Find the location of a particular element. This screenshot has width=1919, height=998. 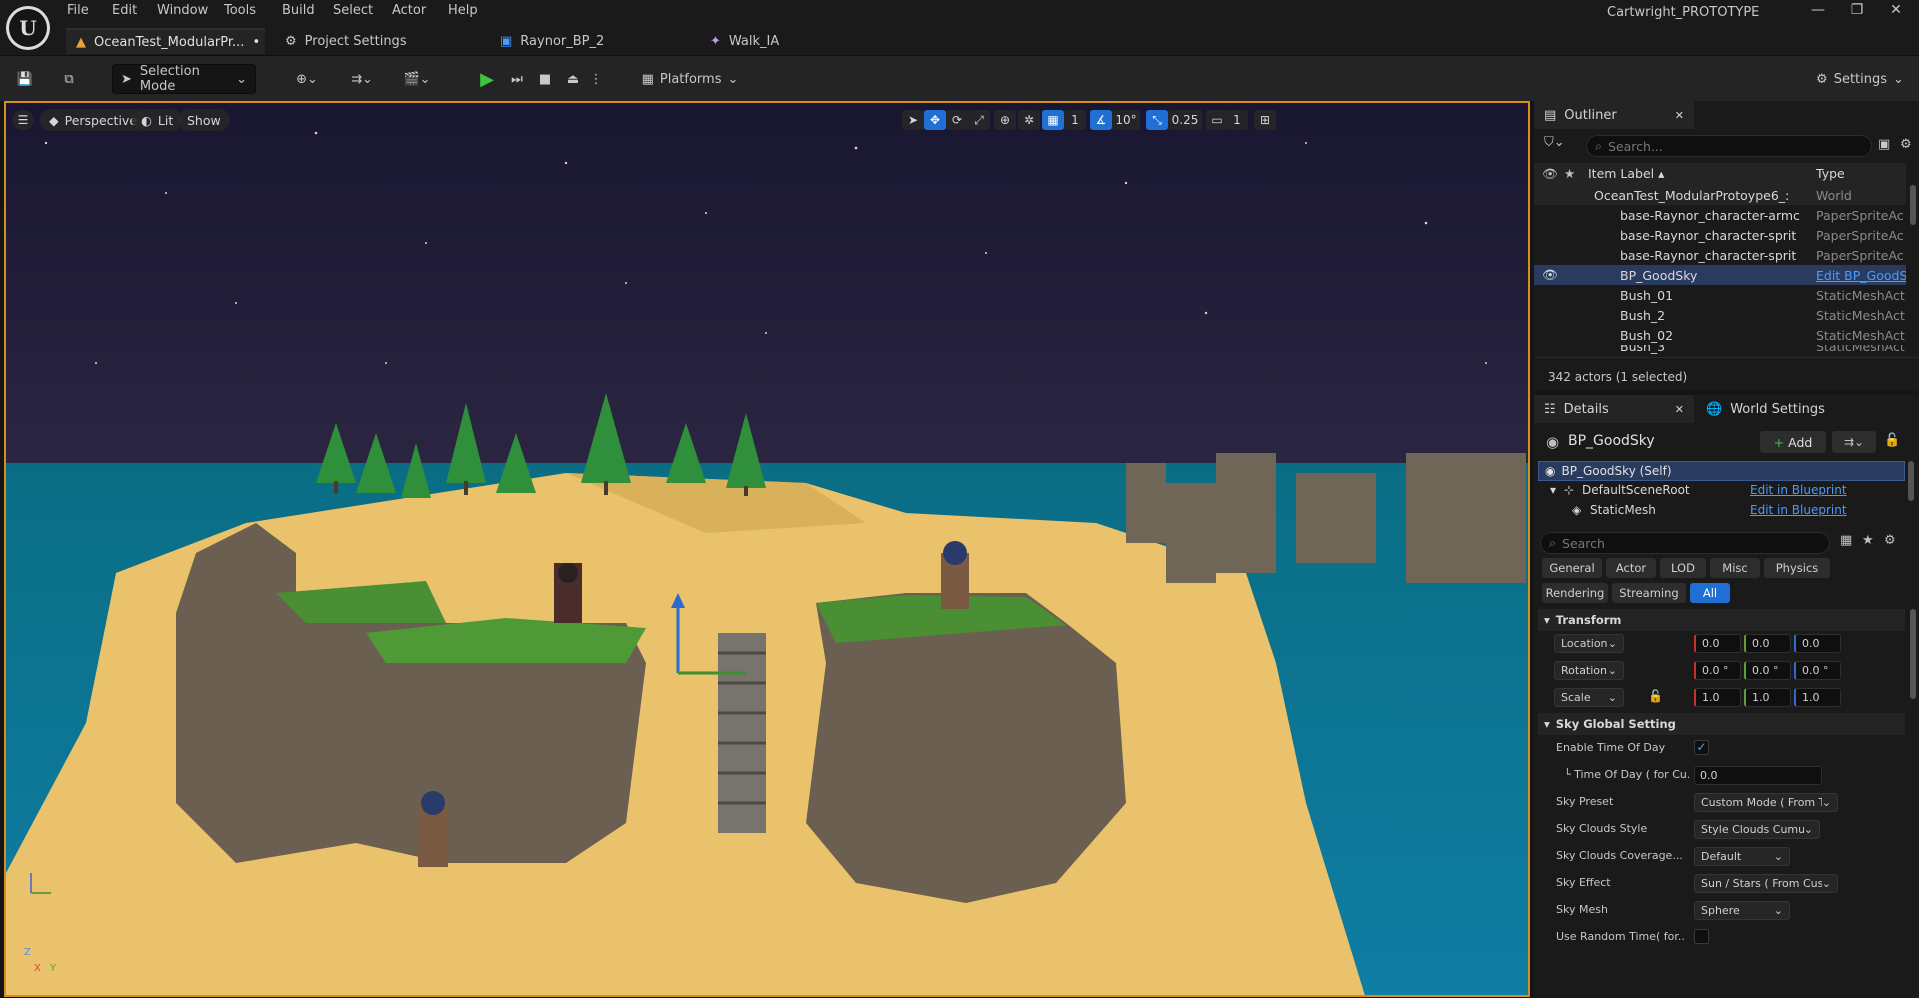

tab-details: ☷ Details ✕ is located at coordinates (1614, 409).